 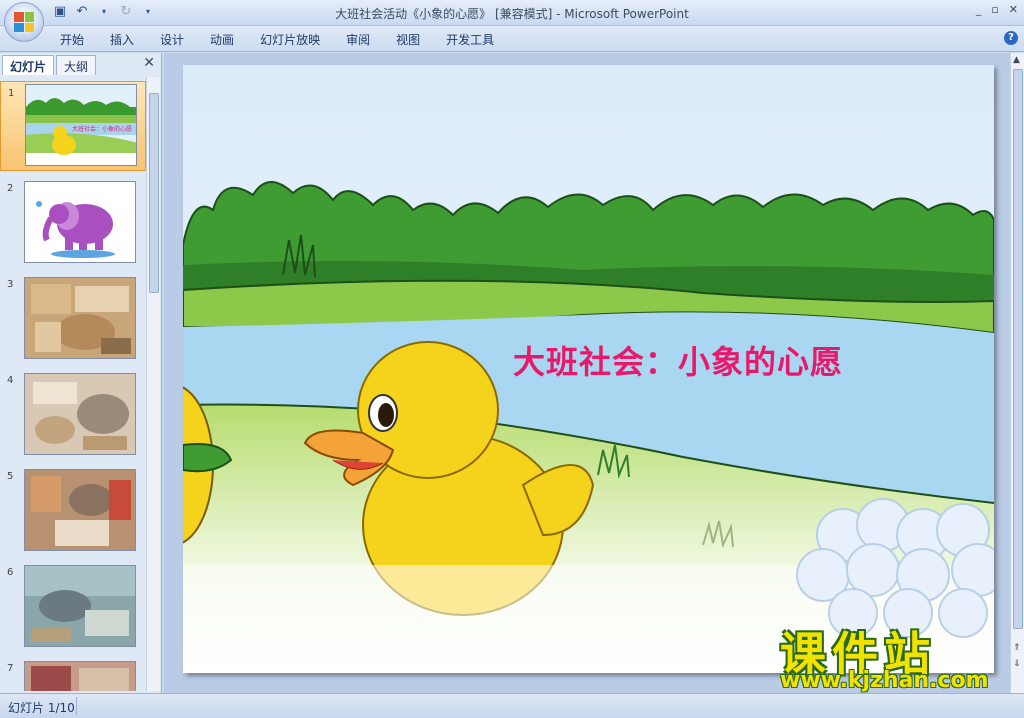 I want to click on slide-thumbnail: 7, so click(x=73, y=674).